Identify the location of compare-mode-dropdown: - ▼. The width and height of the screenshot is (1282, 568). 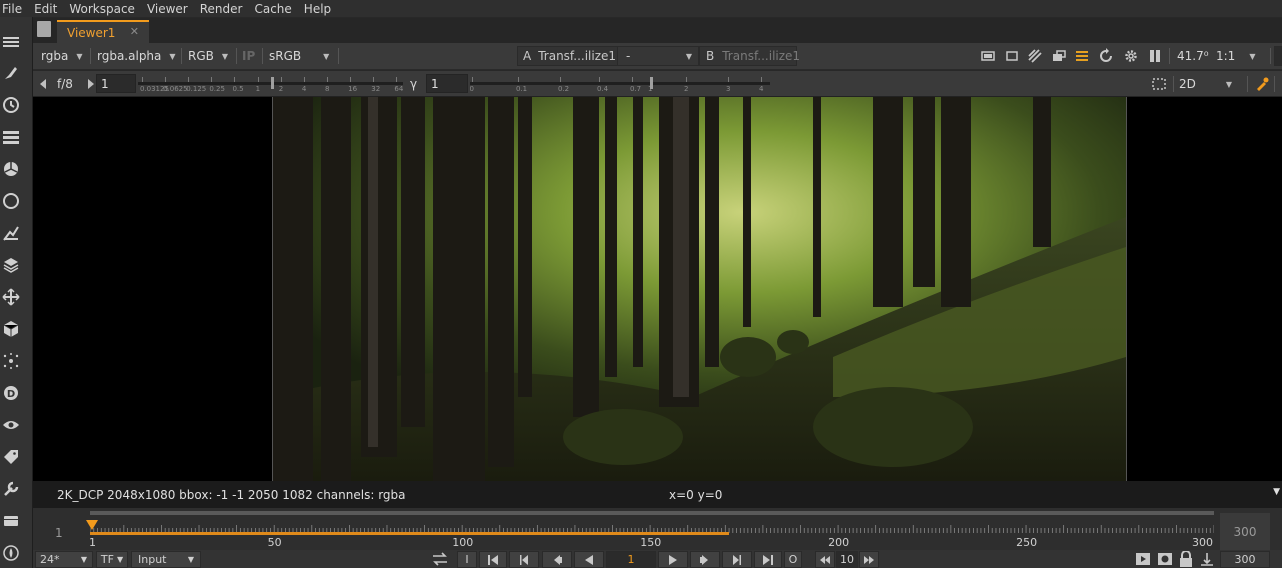
(658, 56).